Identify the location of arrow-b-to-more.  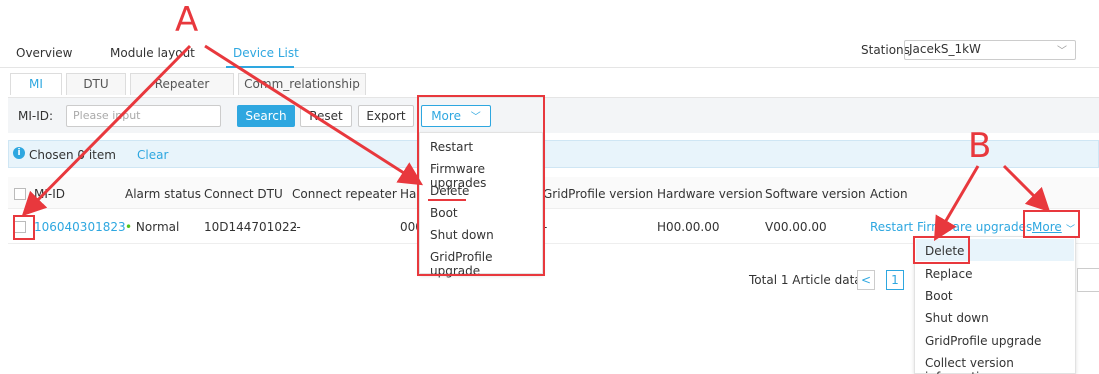
(1026, 188).